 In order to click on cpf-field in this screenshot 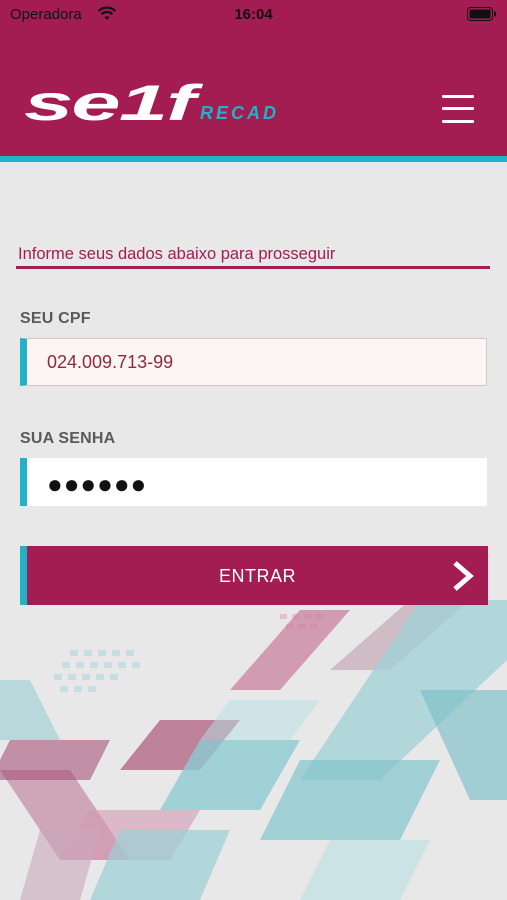, I will do `click(253, 362)`.